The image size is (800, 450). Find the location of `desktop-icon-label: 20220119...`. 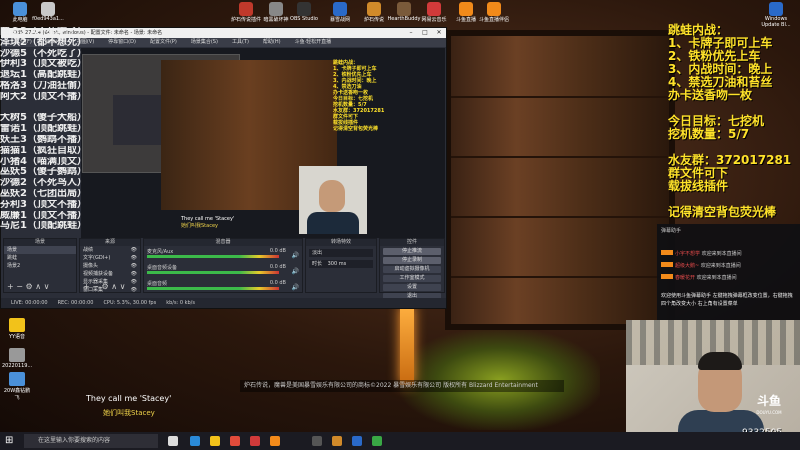

desktop-icon-label: 20220119... is located at coordinates (17, 366).